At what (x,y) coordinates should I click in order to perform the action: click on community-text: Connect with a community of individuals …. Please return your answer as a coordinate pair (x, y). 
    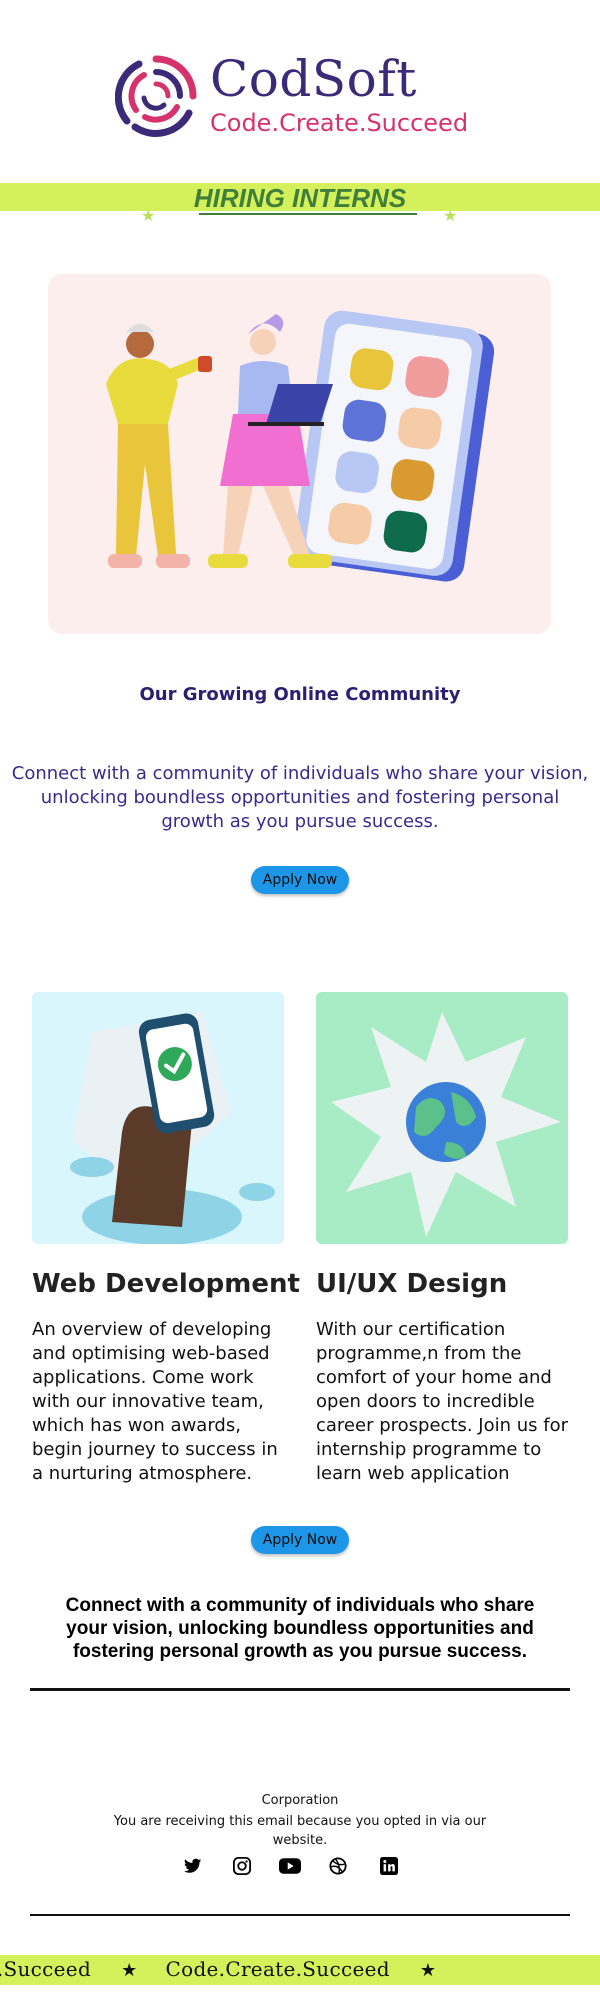
    Looking at the image, I should click on (300, 797).